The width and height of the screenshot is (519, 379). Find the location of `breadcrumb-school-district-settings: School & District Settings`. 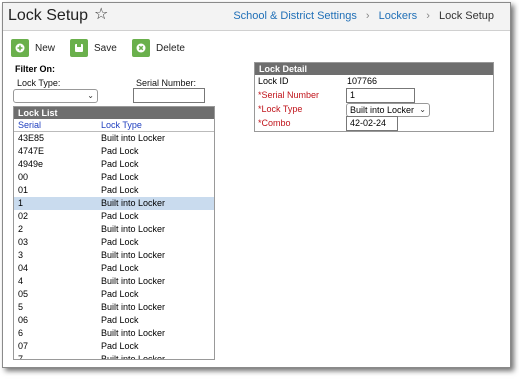

breadcrumb-school-district-settings: School & District Settings is located at coordinates (295, 16).